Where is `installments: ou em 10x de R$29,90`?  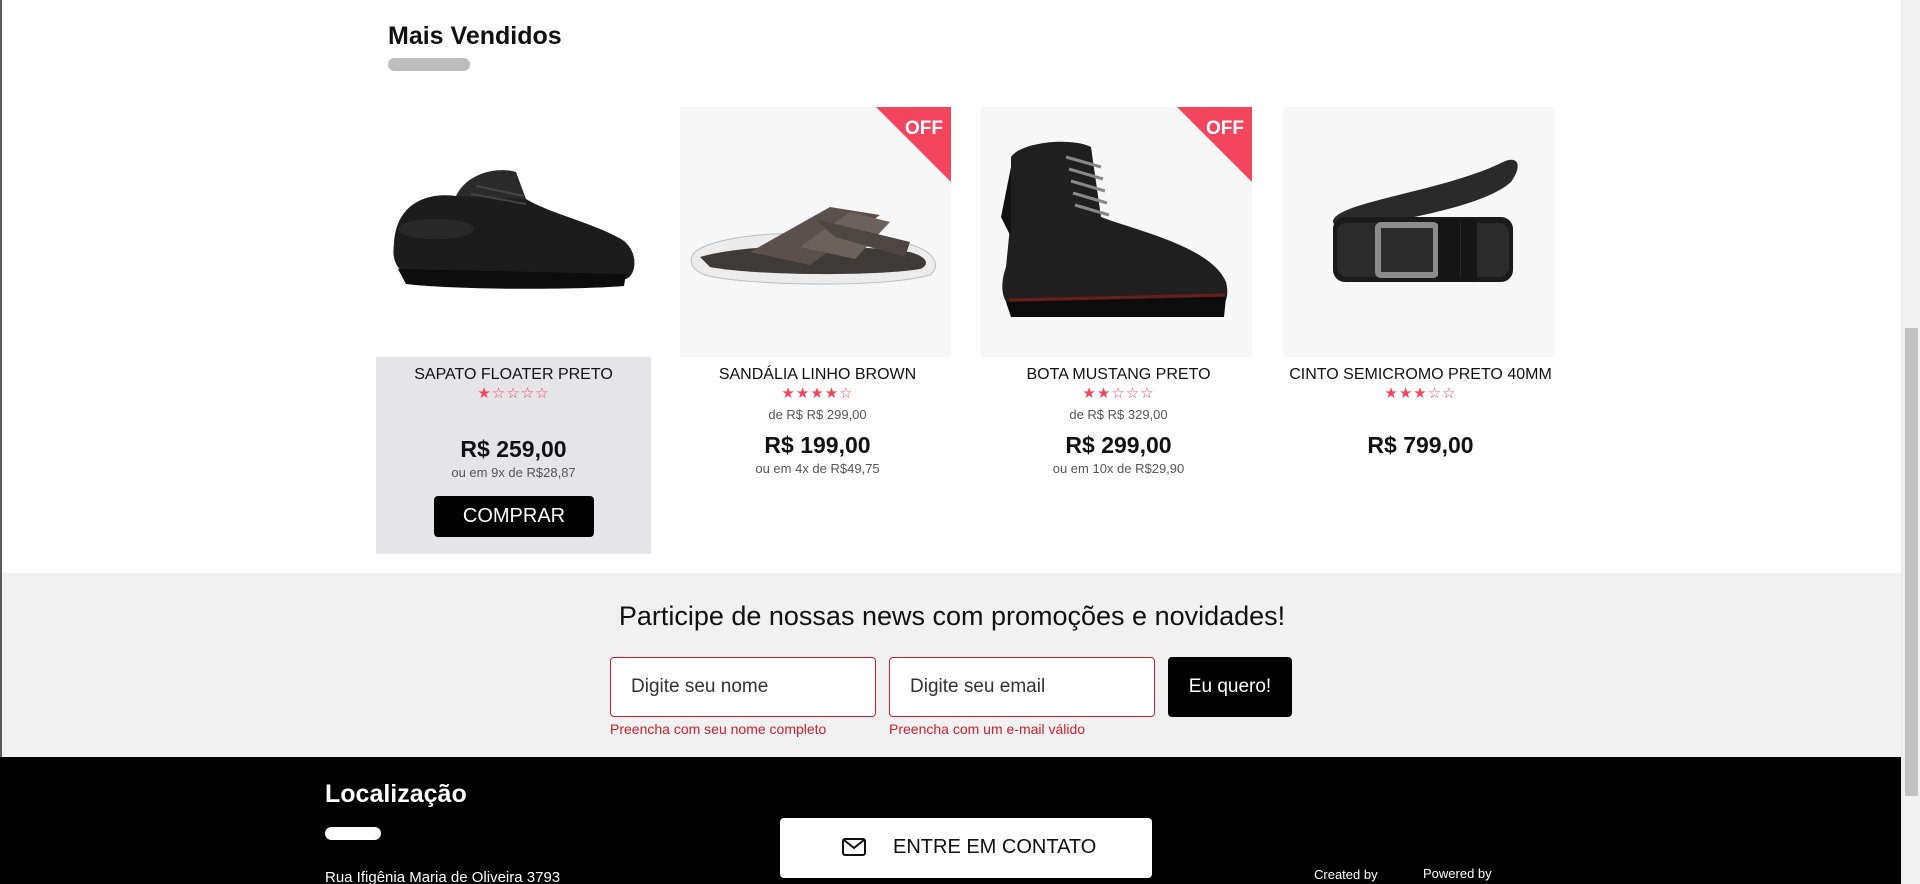 installments: ou em 10x de R$29,90 is located at coordinates (1118, 468).